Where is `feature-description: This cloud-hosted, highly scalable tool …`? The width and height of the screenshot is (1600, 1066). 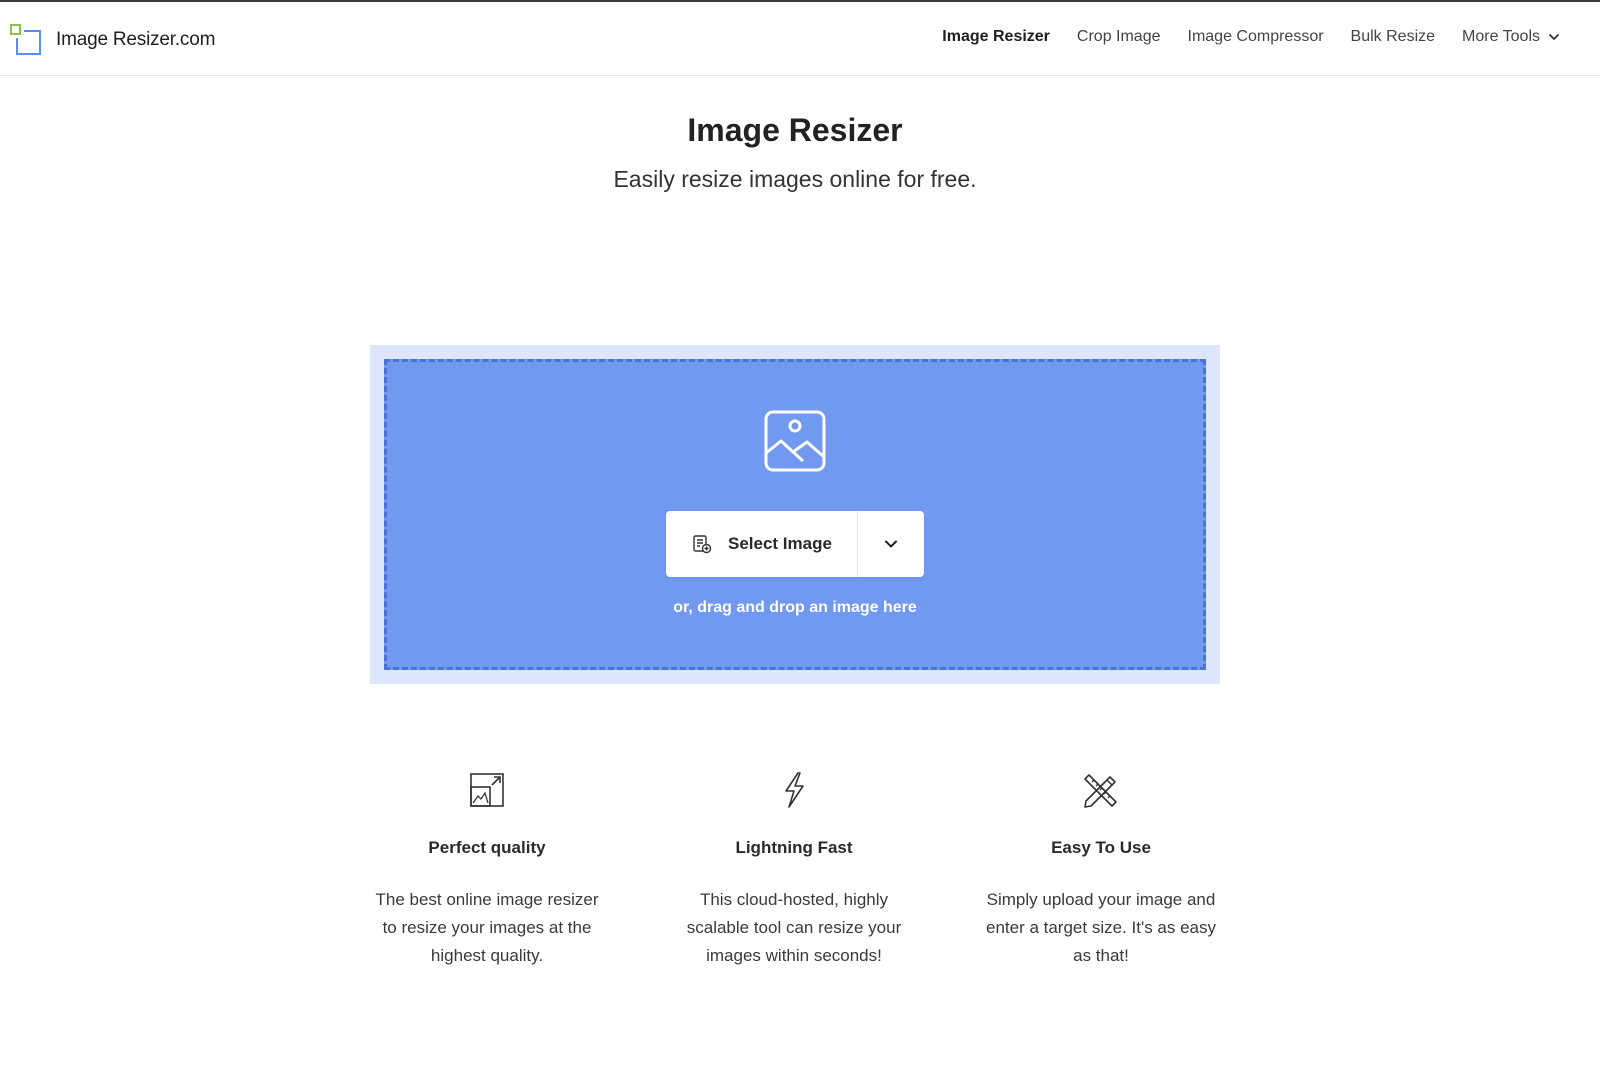 feature-description: This cloud-hosted, highly scalable tool … is located at coordinates (794, 928).